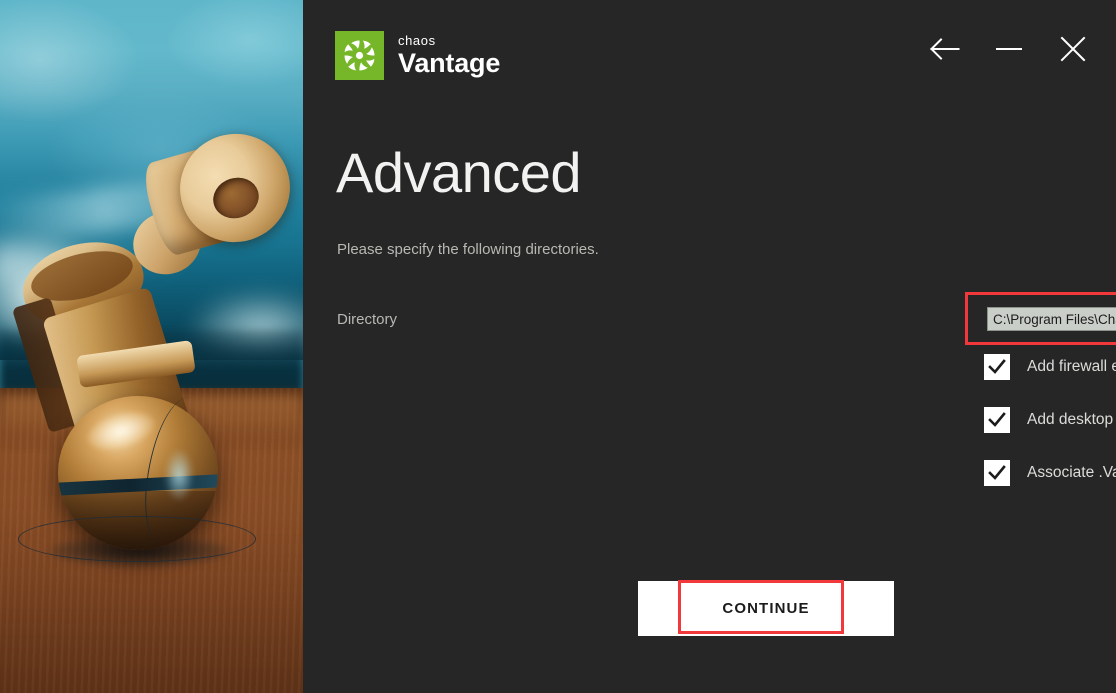 Image resolution: width=1116 pixels, height=693 pixels. Describe the element at coordinates (1071, 419) in the screenshot. I see `option-label: Add desktop shortcut` at that location.